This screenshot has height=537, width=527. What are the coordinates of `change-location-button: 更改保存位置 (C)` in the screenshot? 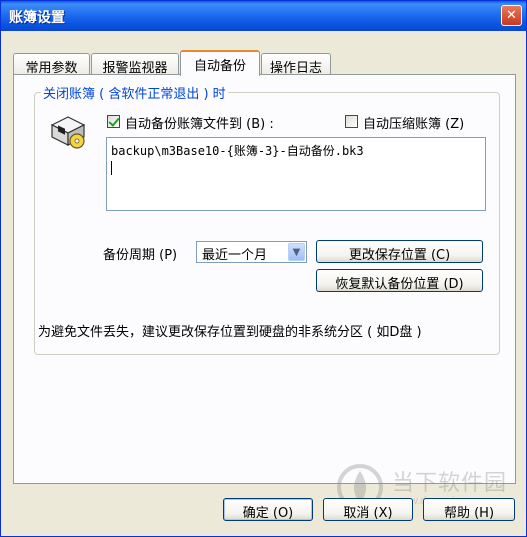 It's located at (399, 251).